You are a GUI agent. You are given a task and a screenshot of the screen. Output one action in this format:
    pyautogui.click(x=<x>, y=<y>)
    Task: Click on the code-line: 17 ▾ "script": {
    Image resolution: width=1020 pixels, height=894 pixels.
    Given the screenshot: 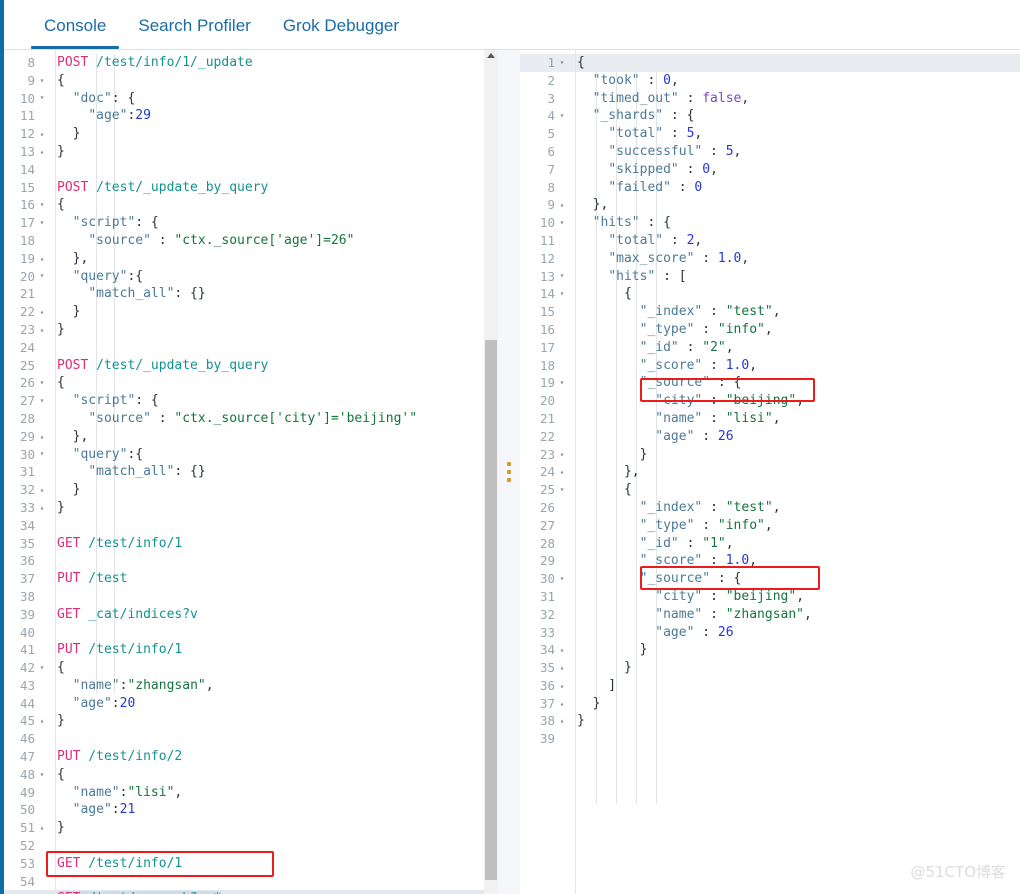 What is the action you would take?
    pyautogui.click(x=251, y=223)
    